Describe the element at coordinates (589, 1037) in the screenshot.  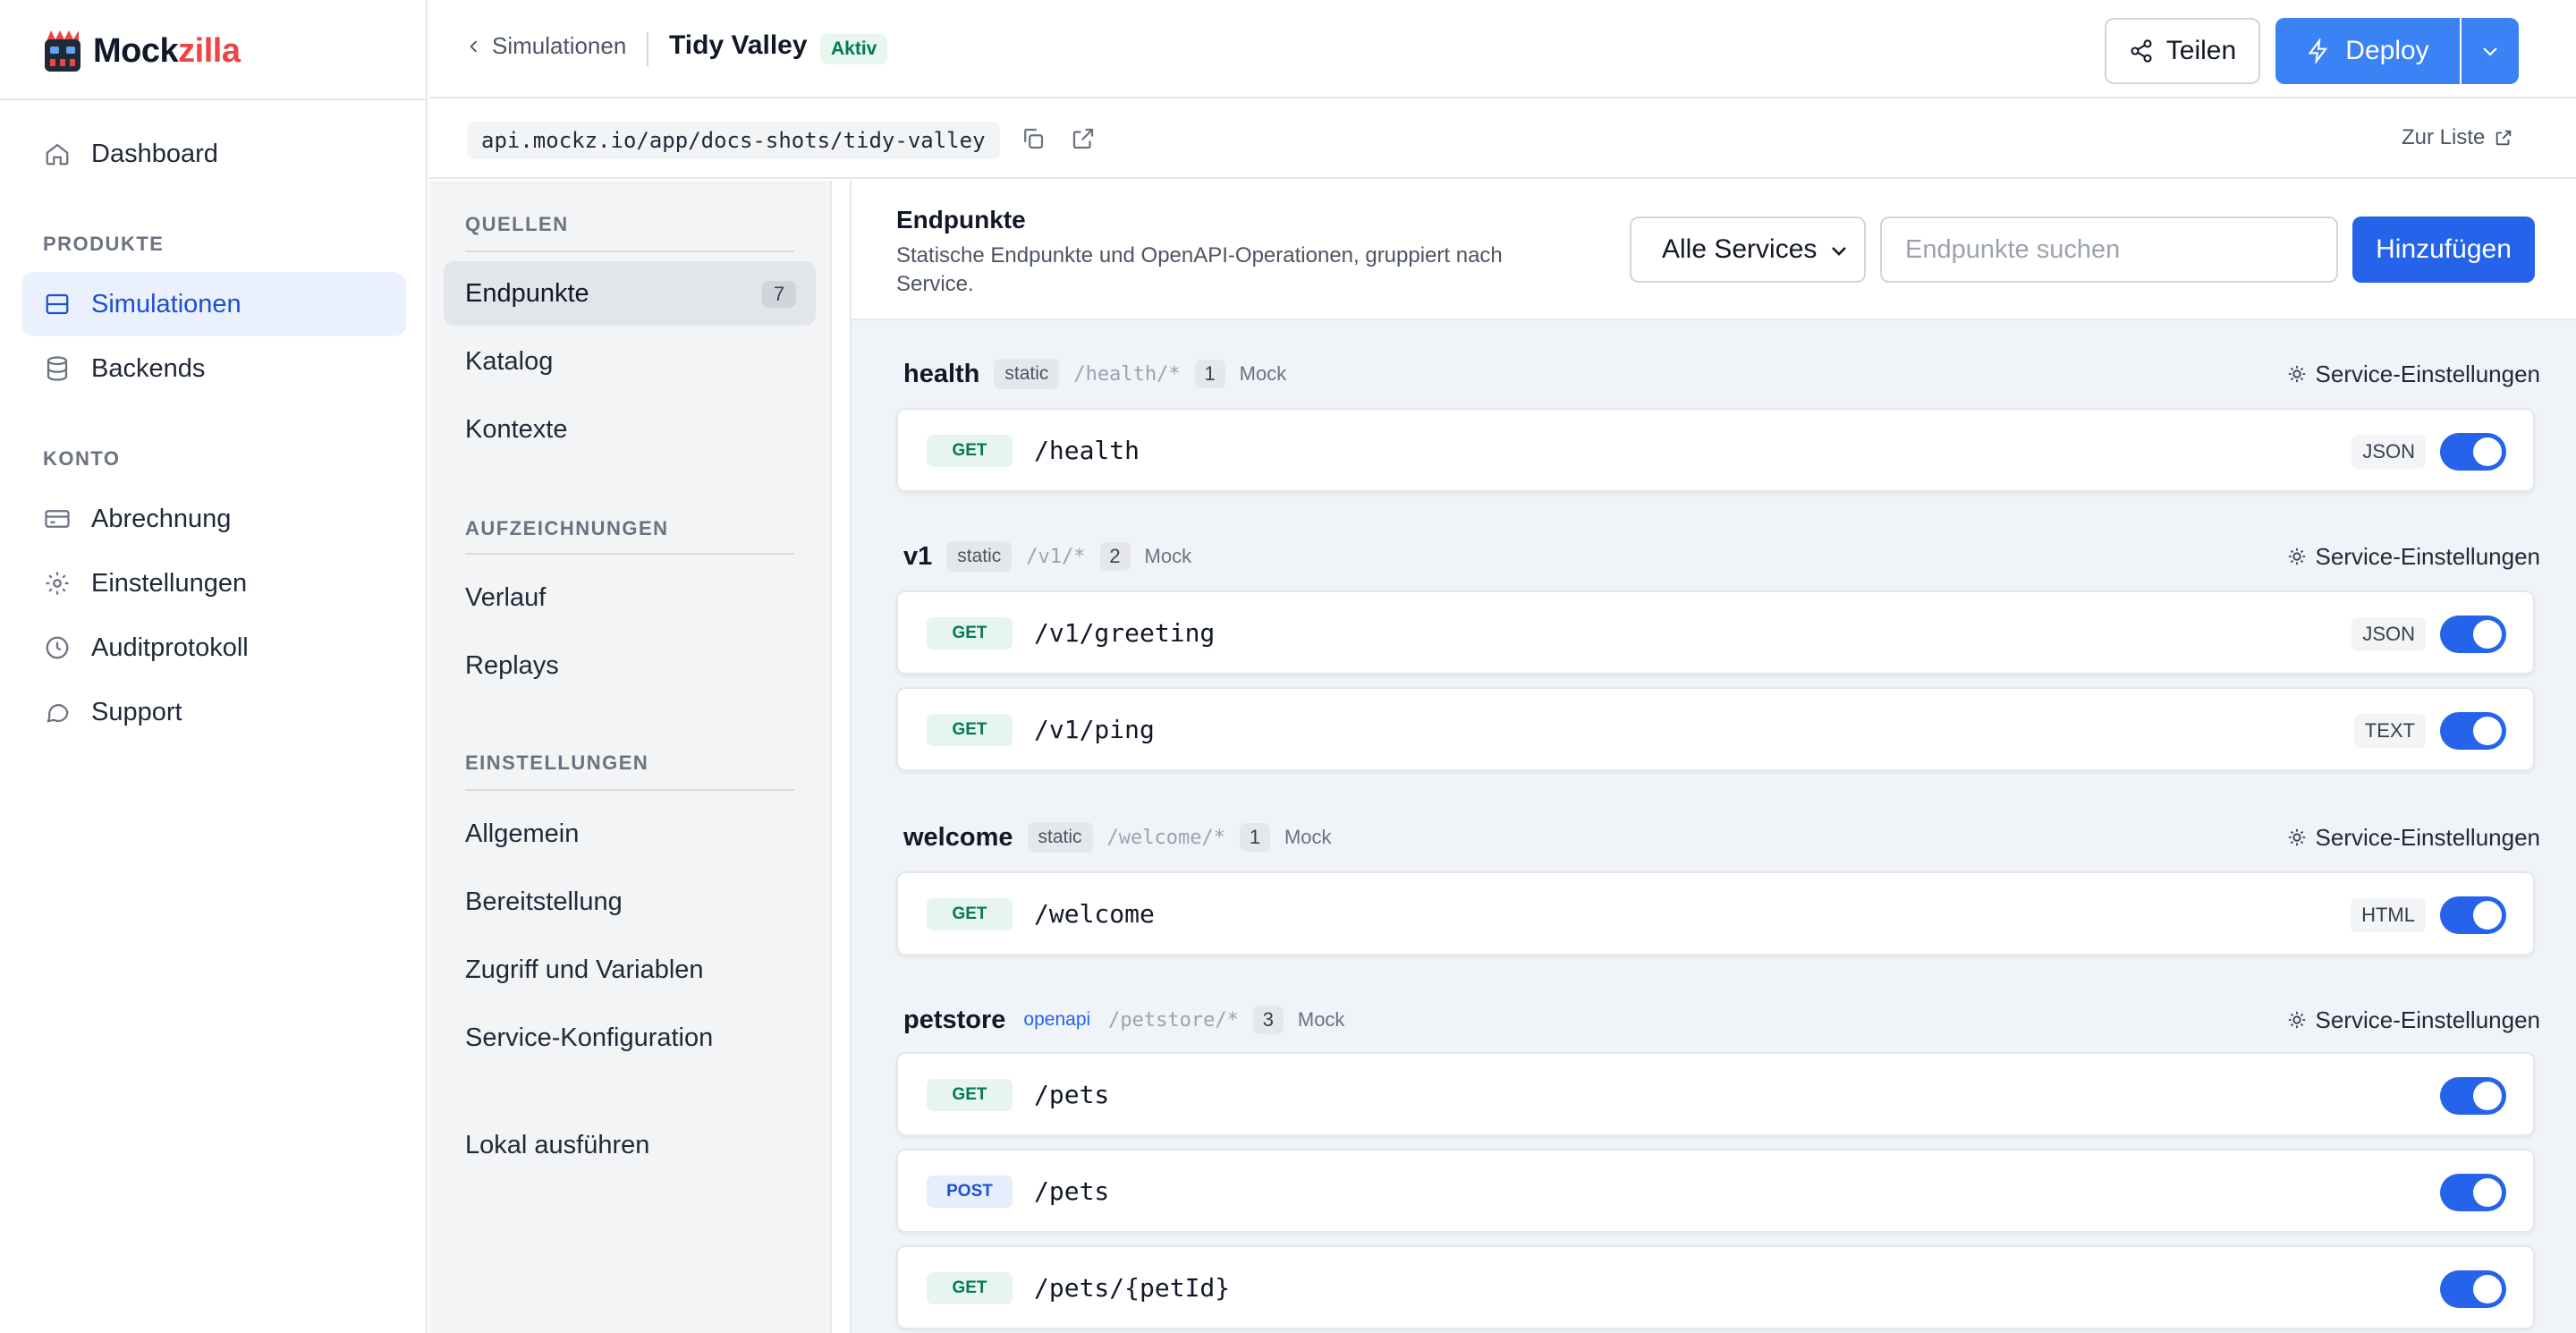
I see `subnav-item-label: Service-Konfiguration` at that location.